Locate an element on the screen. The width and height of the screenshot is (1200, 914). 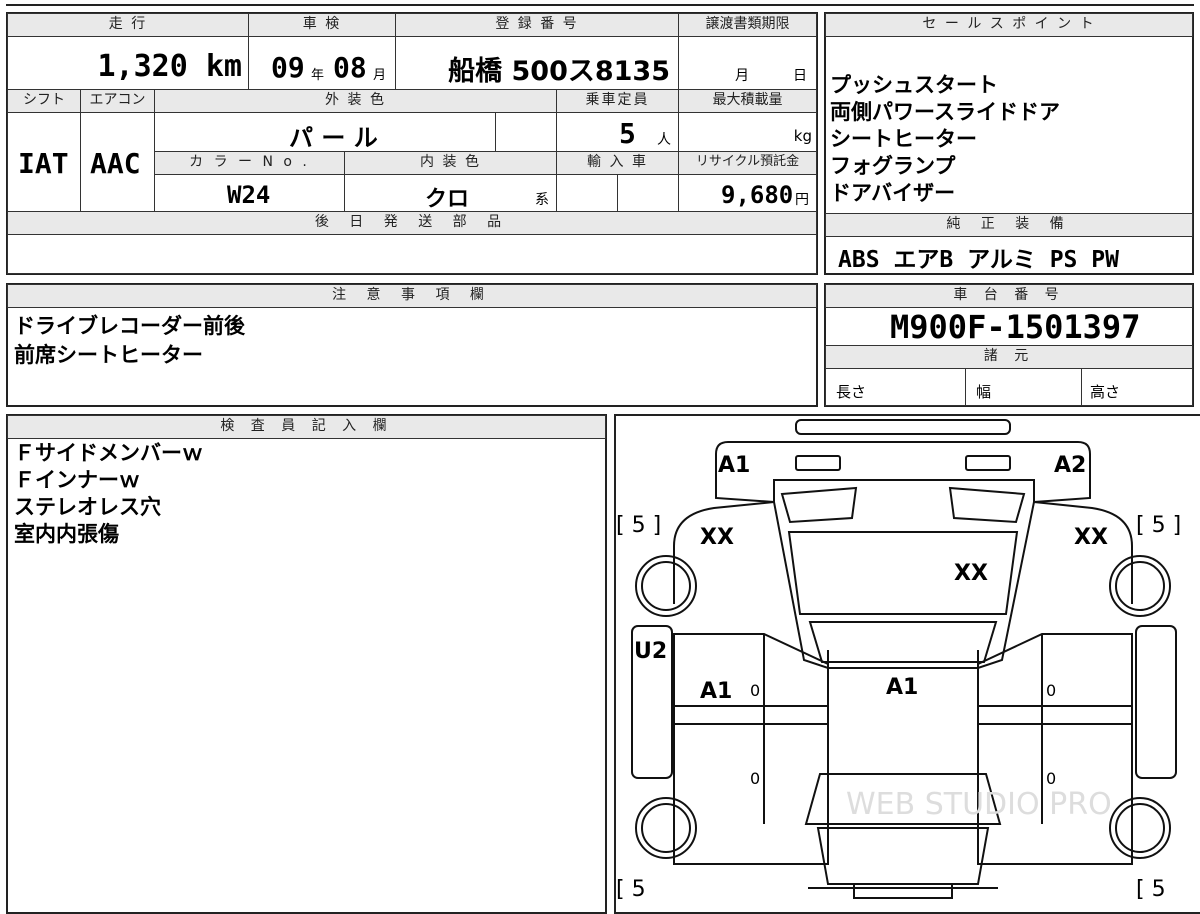
registration-header: 登 録 番 号 is located at coordinates (537, 25).